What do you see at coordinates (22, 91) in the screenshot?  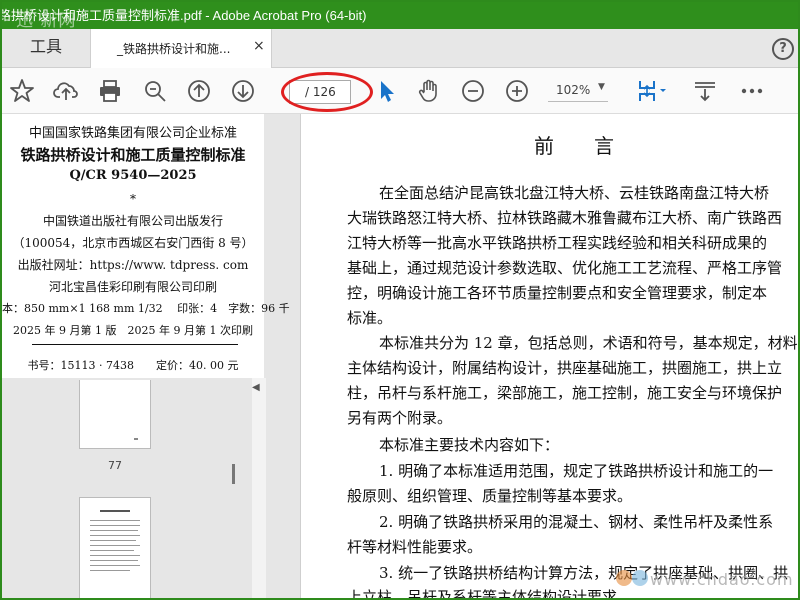 I see `bookmark-star-icon` at bounding box center [22, 91].